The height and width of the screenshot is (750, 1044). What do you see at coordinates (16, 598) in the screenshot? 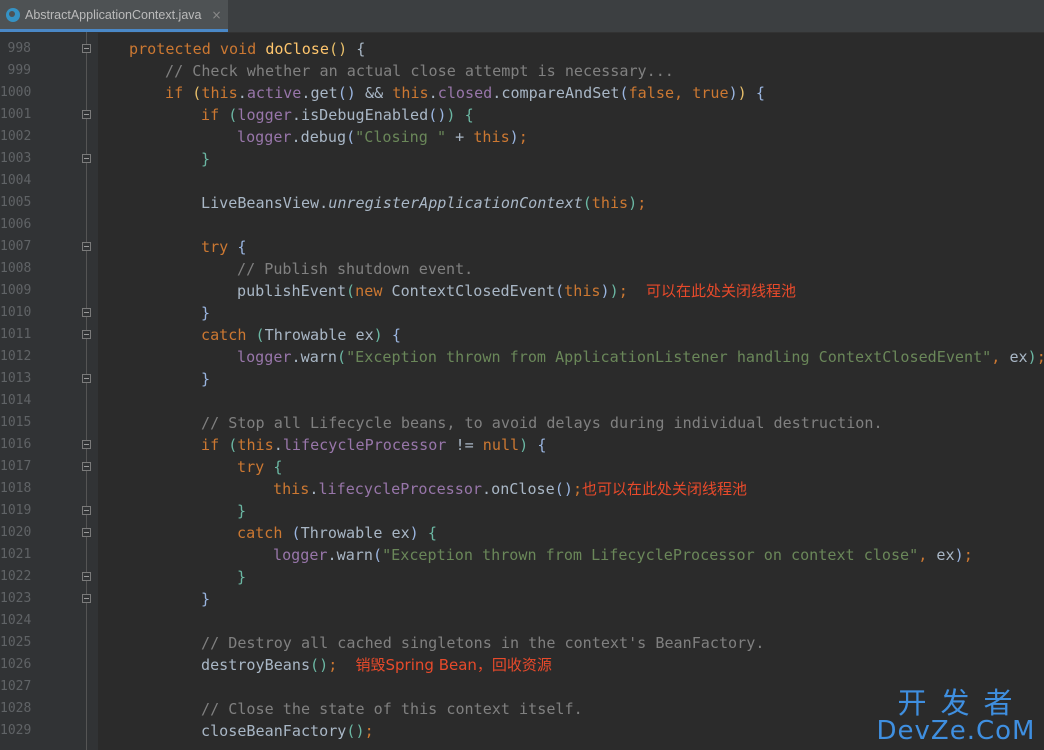
I see `line-number: 1023` at bounding box center [16, 598].